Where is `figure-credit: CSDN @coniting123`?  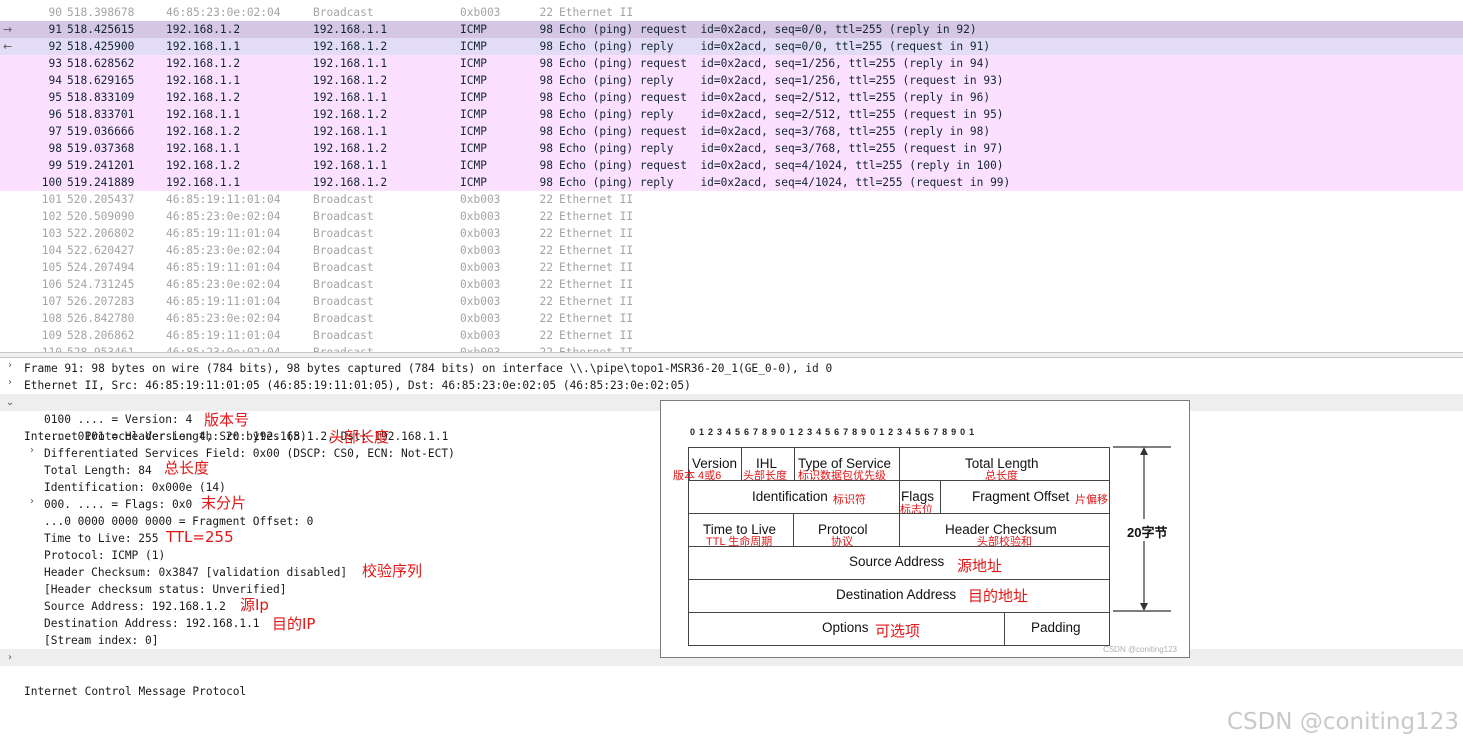
figure-credit: CSDN @coniting123 is located at coordinates (1140, 649).